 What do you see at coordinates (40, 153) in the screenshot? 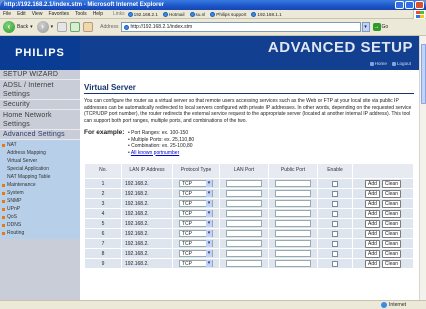
I see `sidebar-item-address-mapping: Address Mapping` at bounding box center [40, 153].